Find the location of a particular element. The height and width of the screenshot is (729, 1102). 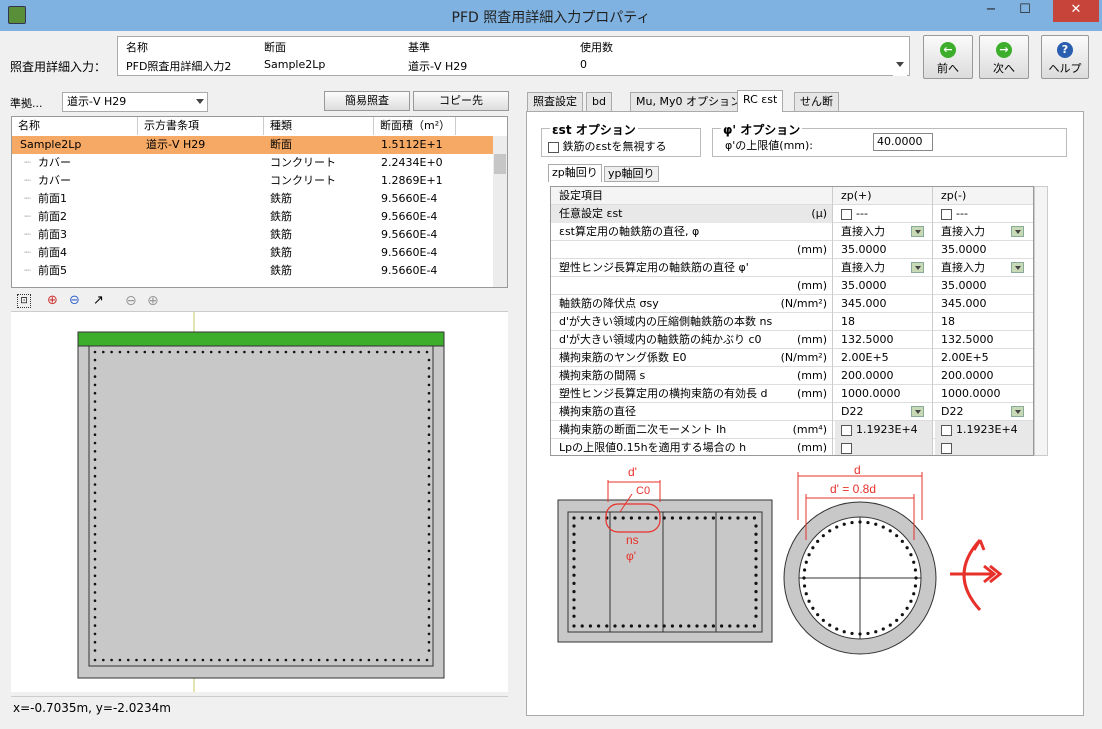

grid-cell-zp-minus: 200.0000 is located at coordinates (984, 376).